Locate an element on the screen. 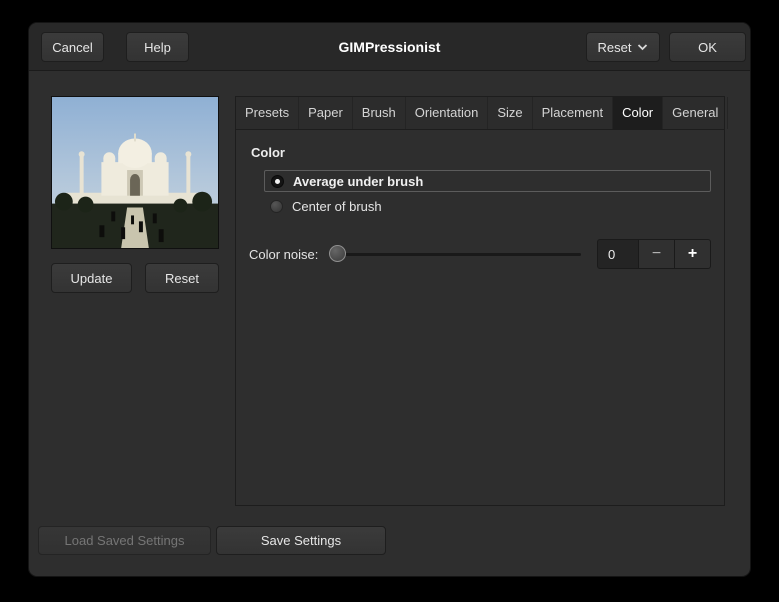  plus-icon: + is located at coordinates (692, 253).